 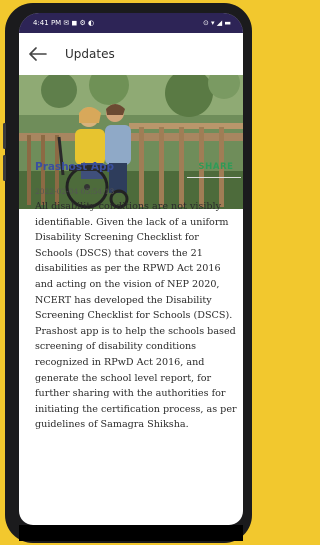 I want to click on share-button: SHARE, so click(x=215, y=167).